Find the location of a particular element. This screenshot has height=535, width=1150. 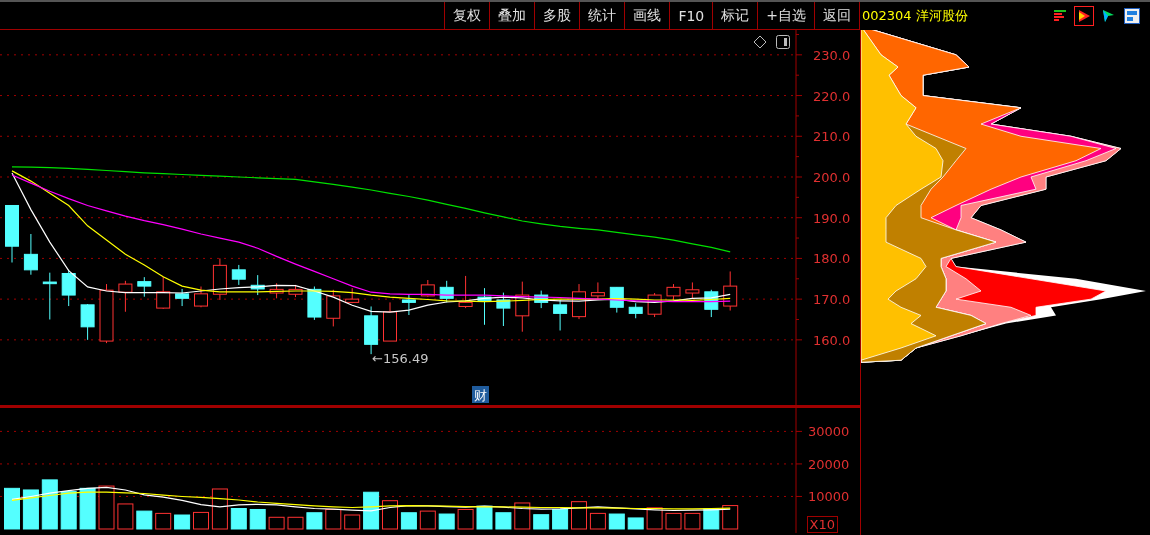

axis-label: 170.0 is located at coordinates (832, 300).